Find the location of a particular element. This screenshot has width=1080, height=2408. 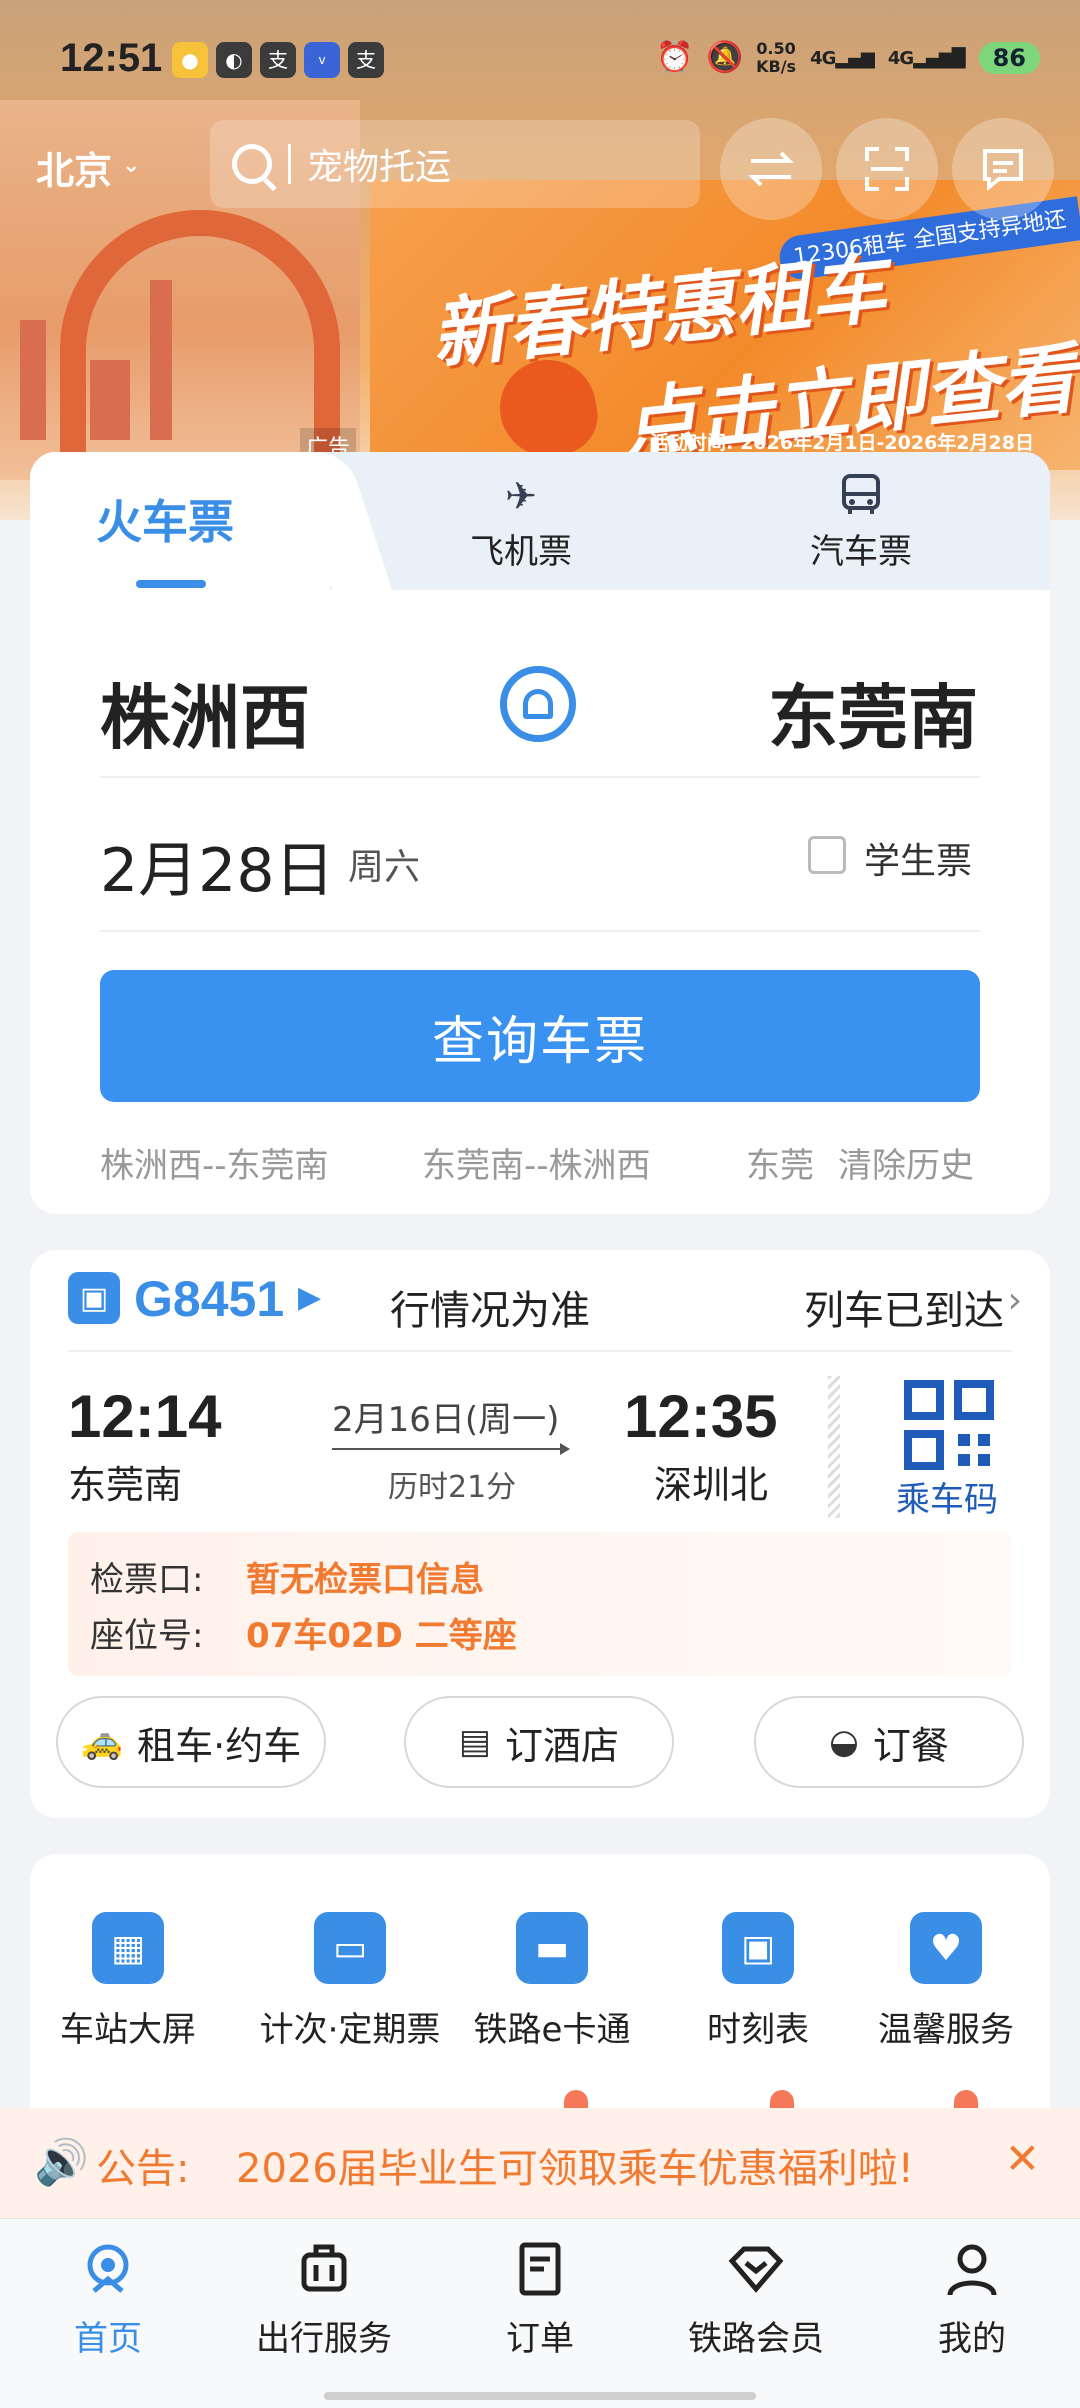

gate-value: 暂无检票口信息 is located at coordinates (365, 1580).